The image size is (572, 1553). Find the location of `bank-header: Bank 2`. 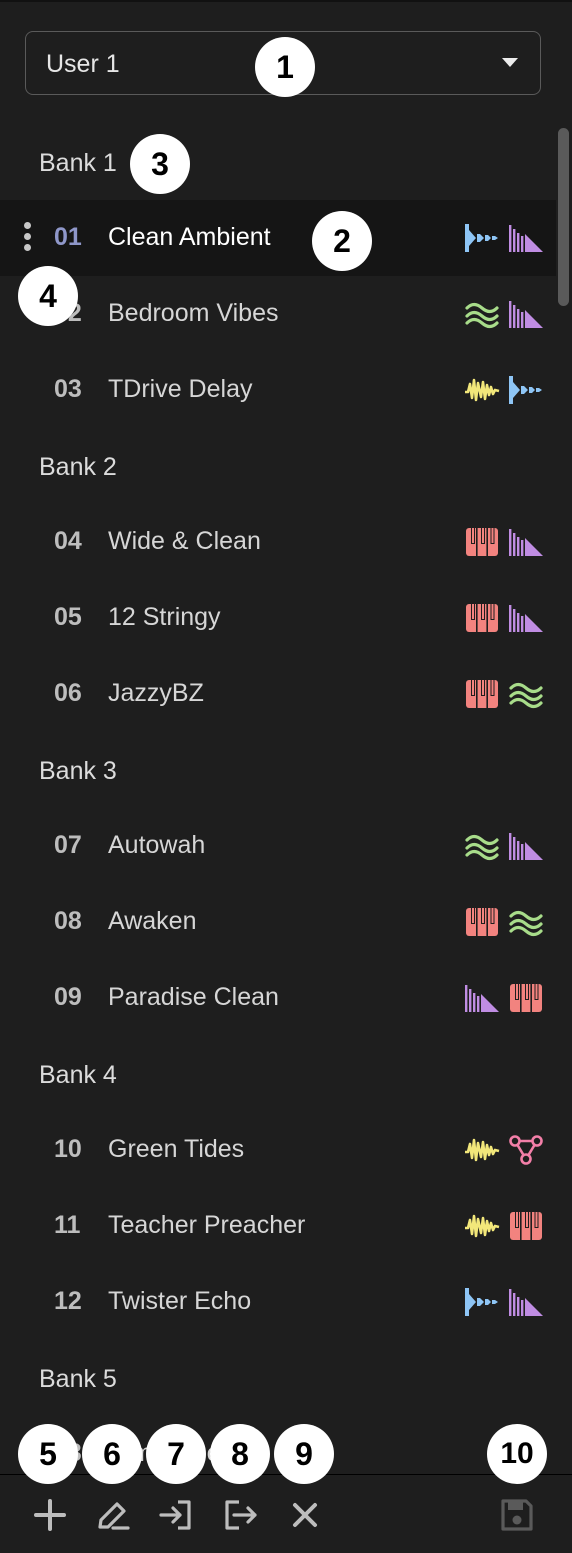

bank-header: Bank 2 is located at coordinates (78, 467).